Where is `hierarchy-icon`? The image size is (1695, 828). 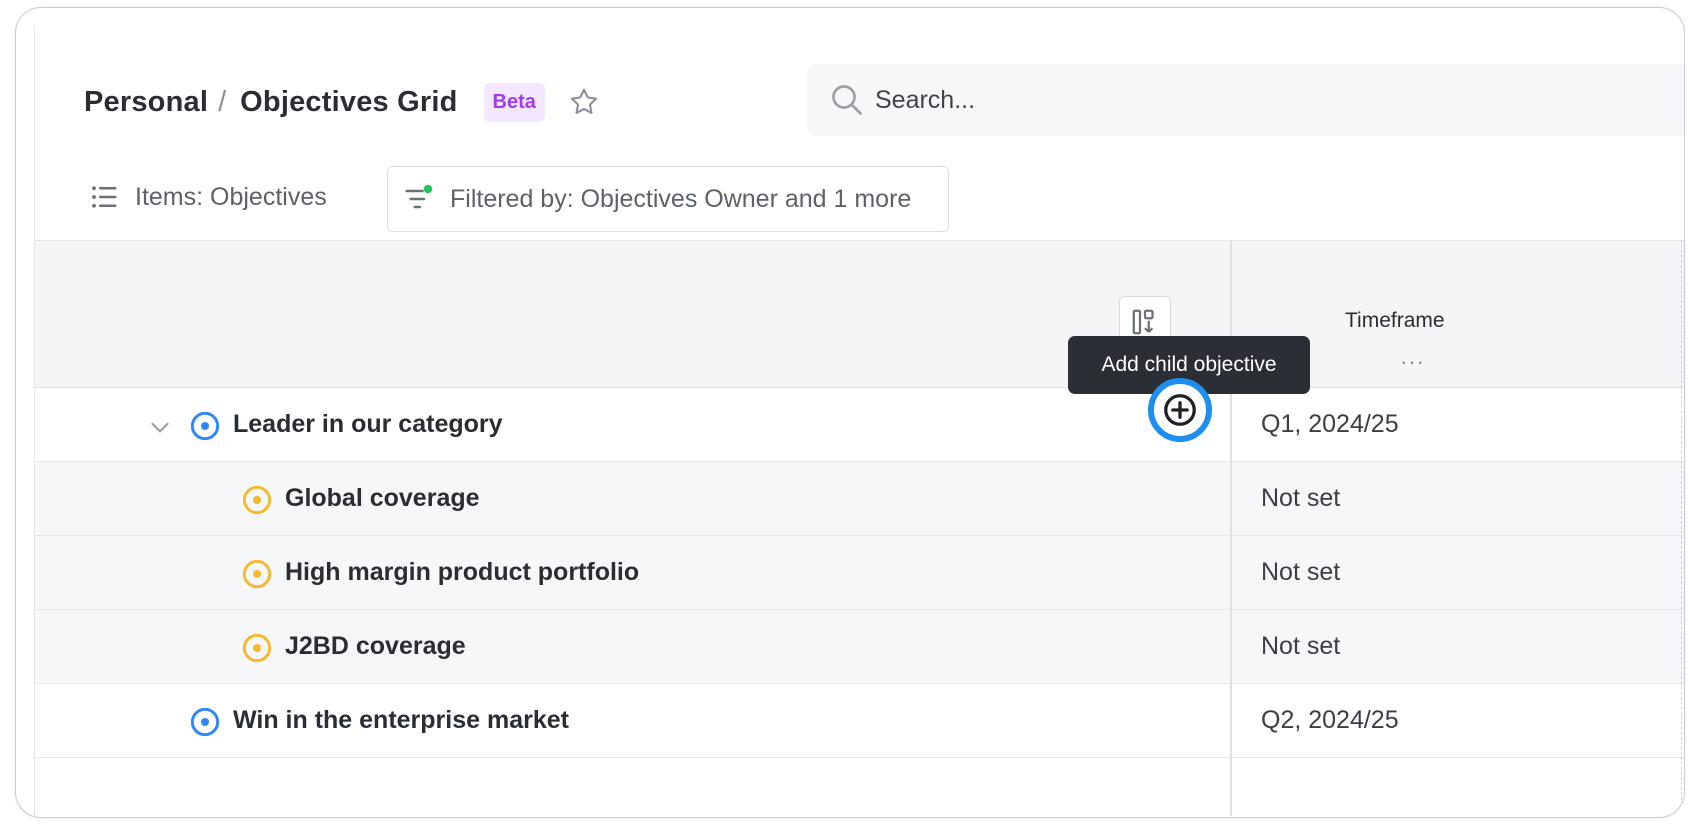
hierarchy-icon is located at coordinates (1145, 322).